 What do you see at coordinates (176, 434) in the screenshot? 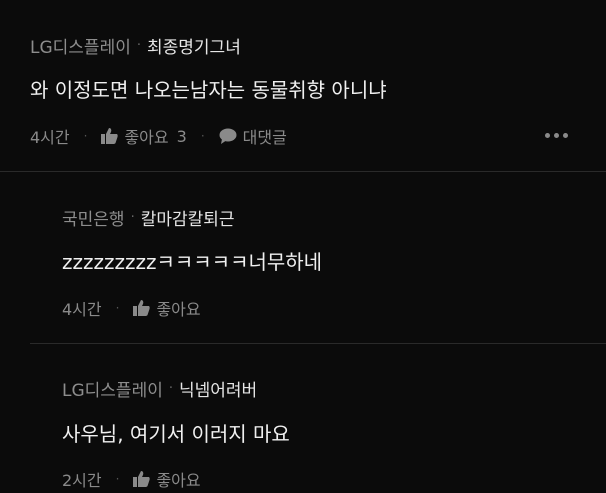
I see `comment-text: 사우님, 여기서 이러지 마요` at bounding box center [176, 434].